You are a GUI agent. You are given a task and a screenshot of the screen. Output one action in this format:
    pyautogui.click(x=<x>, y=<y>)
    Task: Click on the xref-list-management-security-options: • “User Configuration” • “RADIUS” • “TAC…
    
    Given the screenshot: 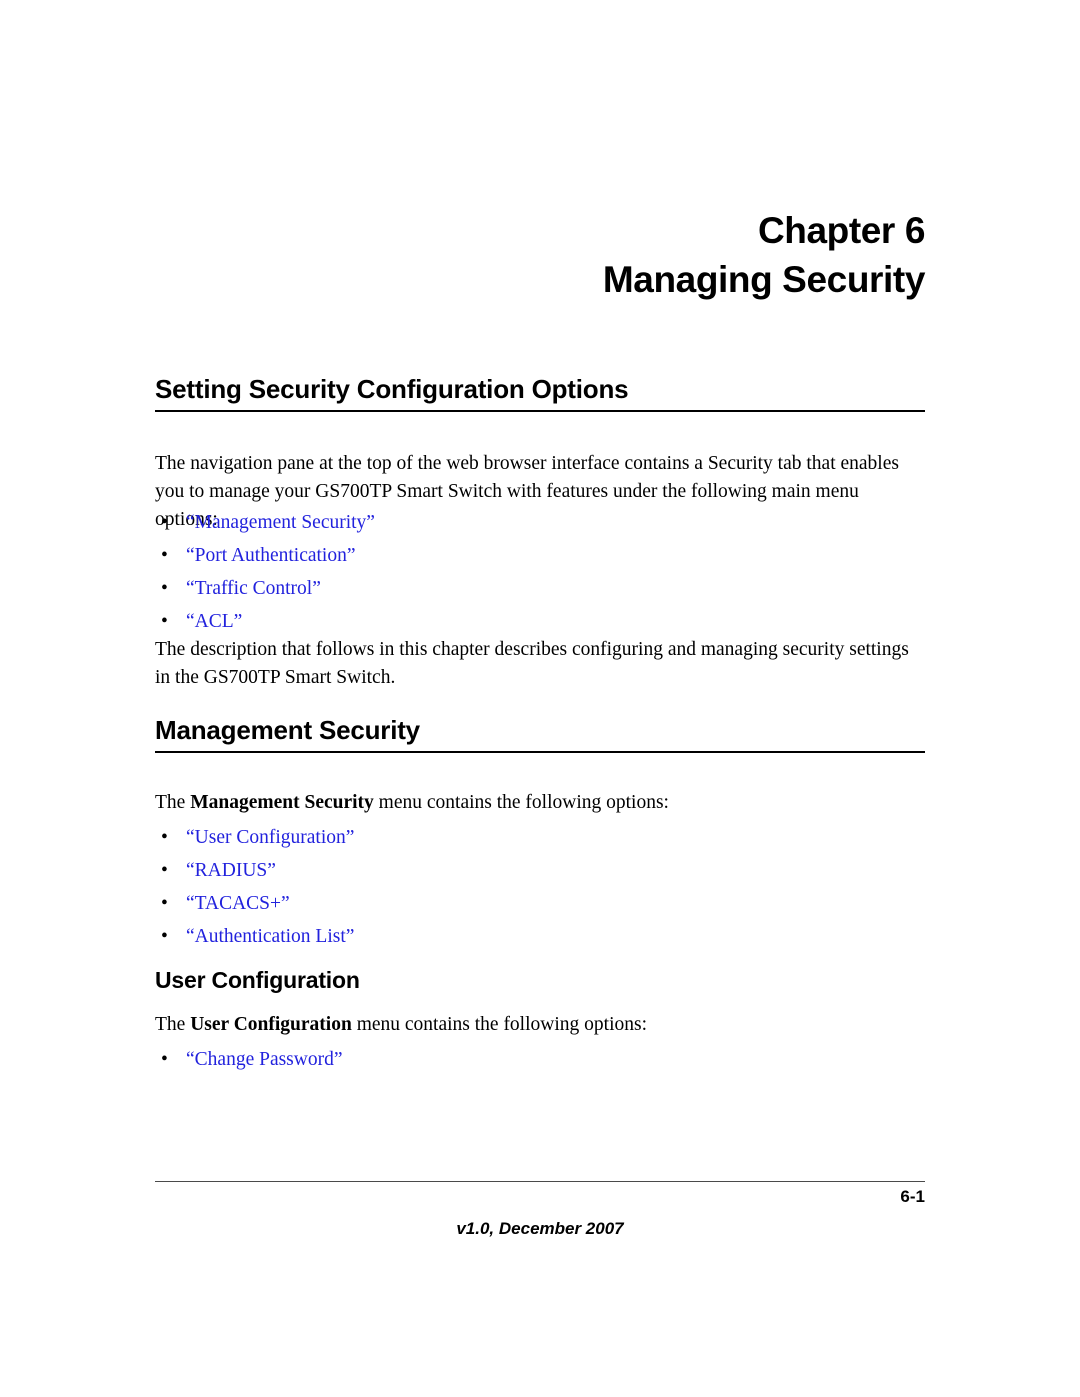 What is the action you would take?
    pyautogui.click(x=540, y=887)
    